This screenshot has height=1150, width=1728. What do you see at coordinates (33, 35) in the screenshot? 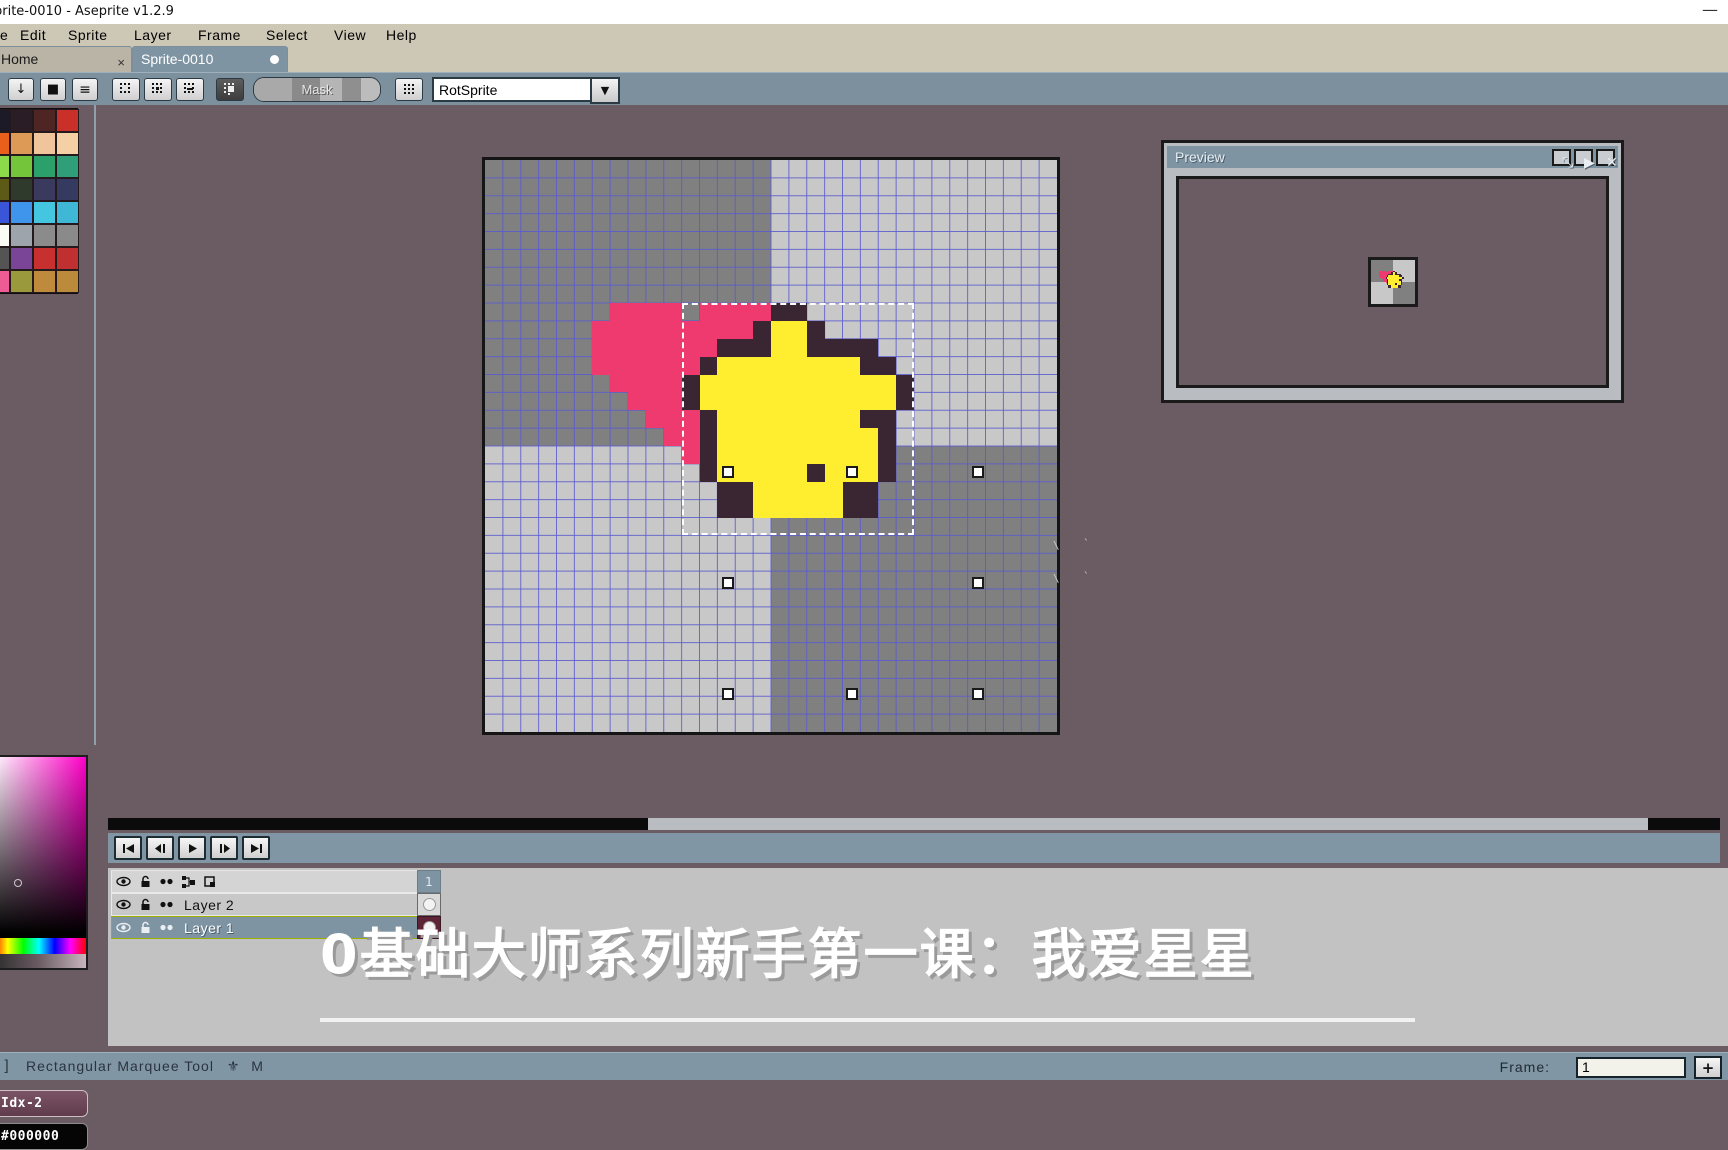
I see `menu-item-edit: Edit` at bounding box center [33, 35].